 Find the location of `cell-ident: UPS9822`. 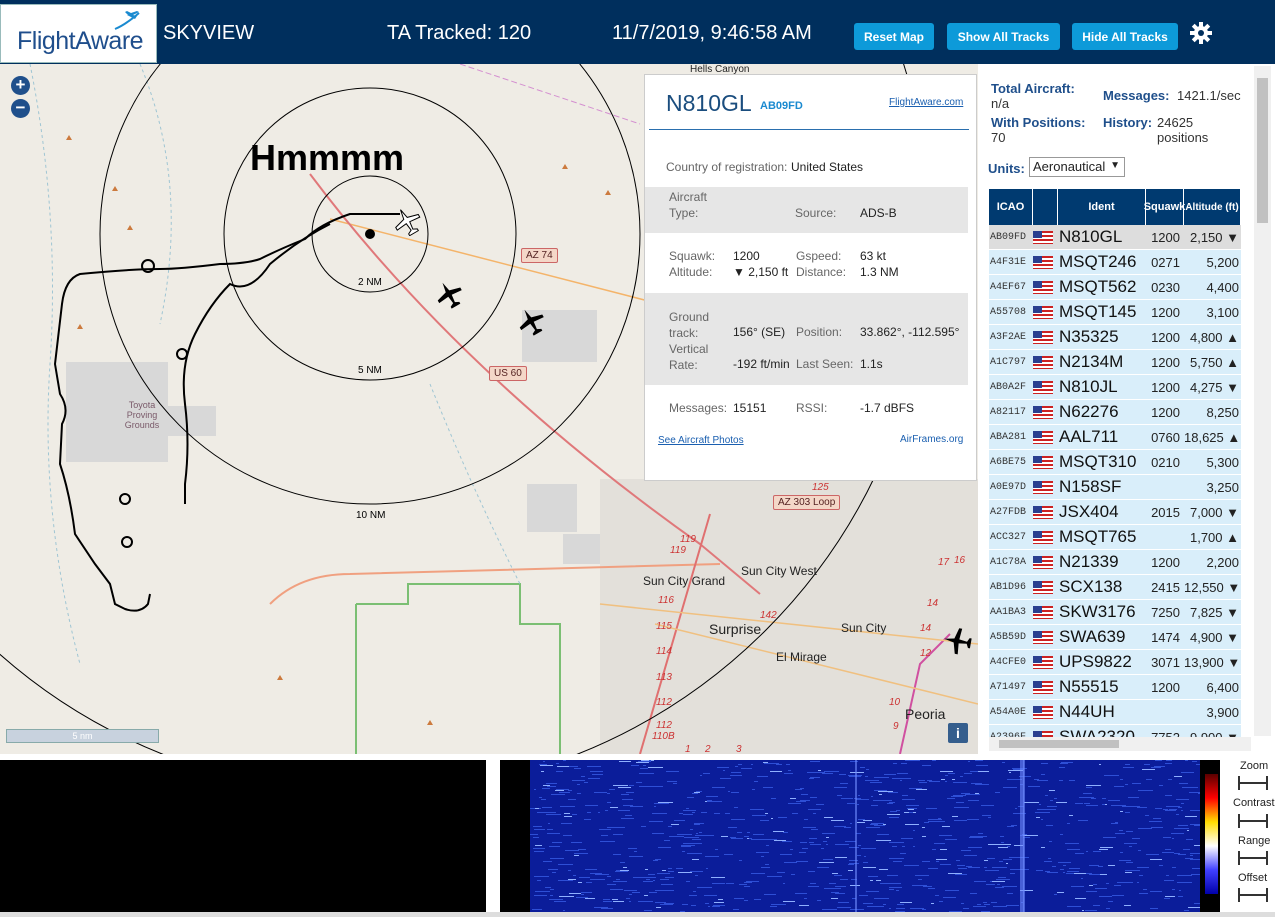

cell-ident: UPS9822 is located at coordinates (1095, 661).